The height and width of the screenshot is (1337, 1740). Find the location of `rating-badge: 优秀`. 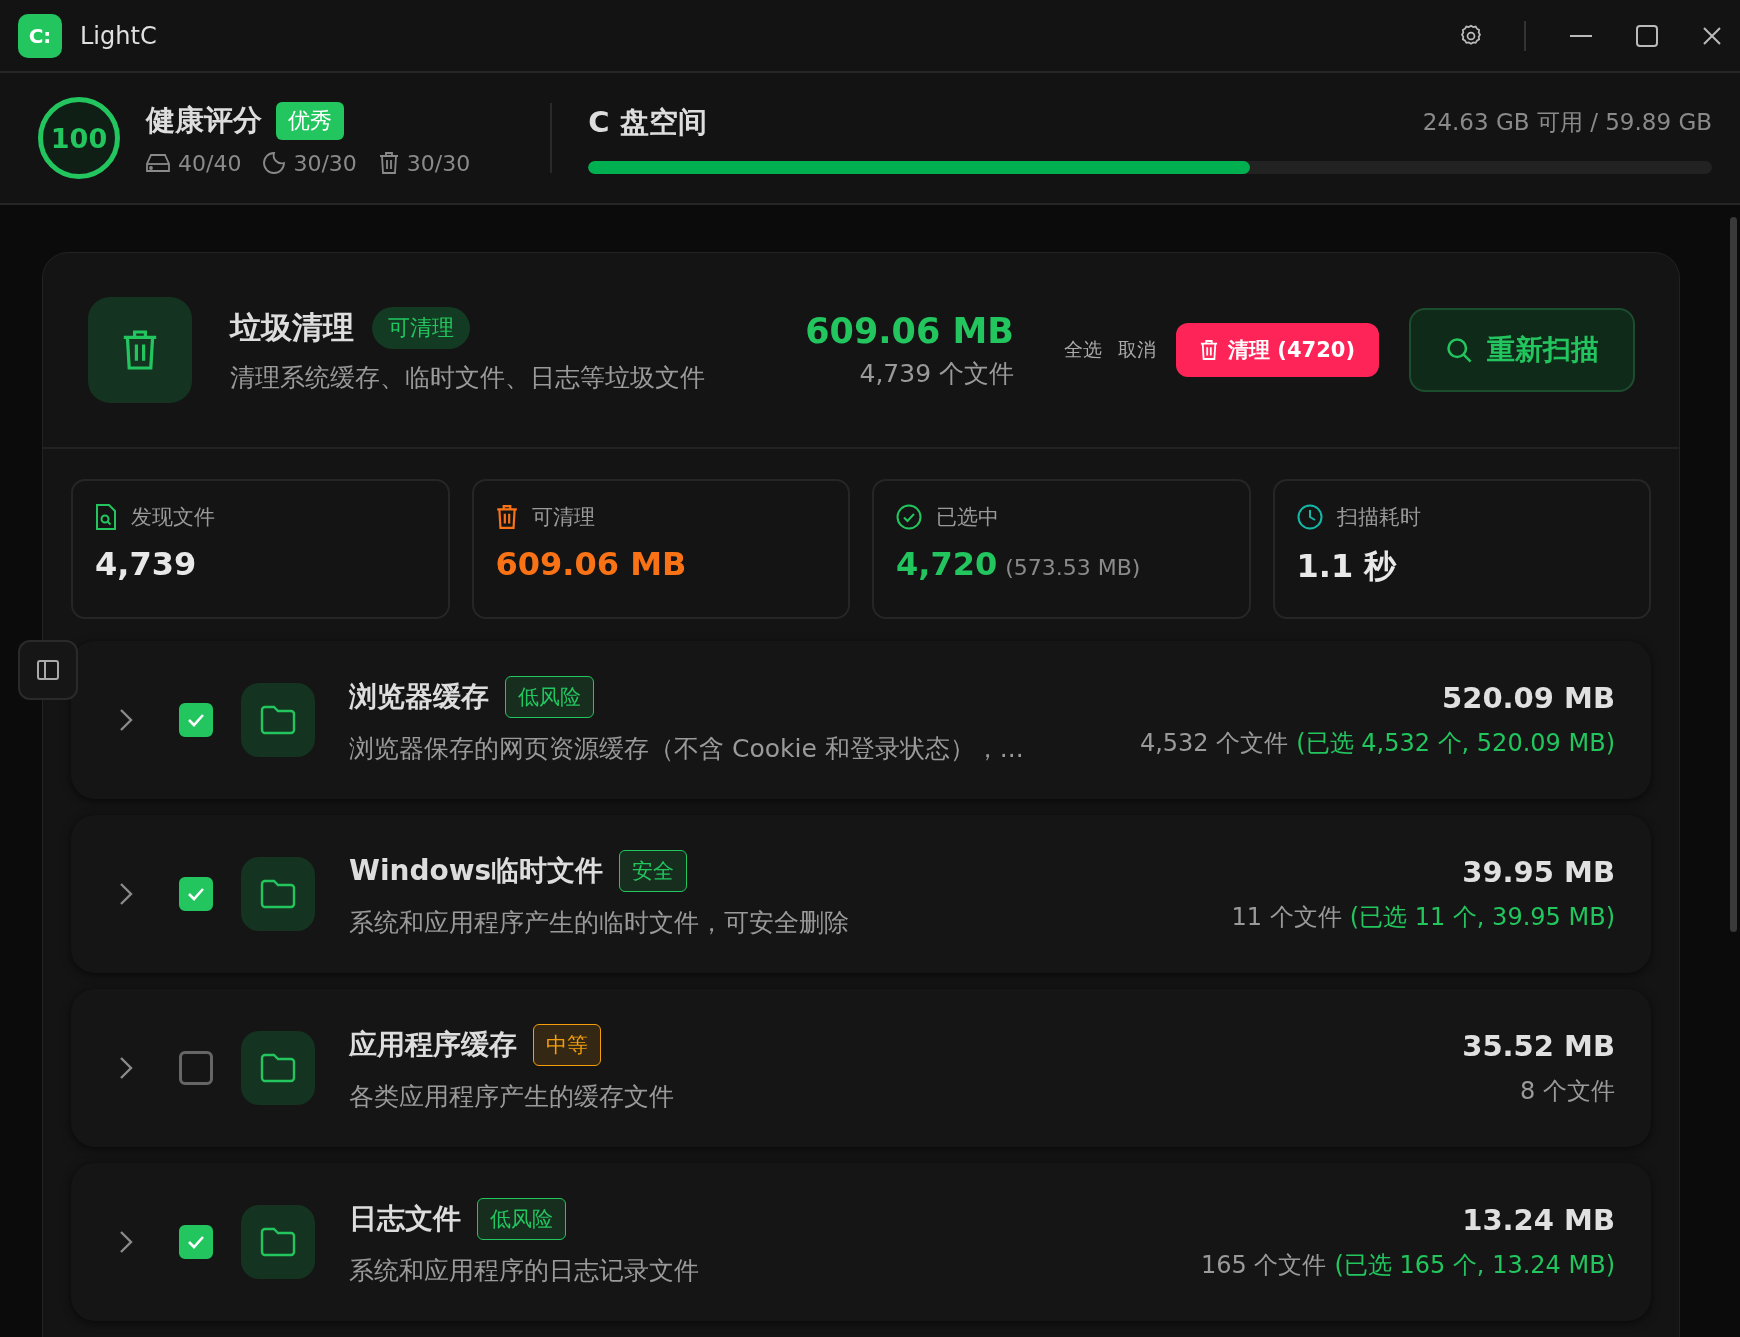

rating-badge: 优秀 is located at coordinates (310, 120).